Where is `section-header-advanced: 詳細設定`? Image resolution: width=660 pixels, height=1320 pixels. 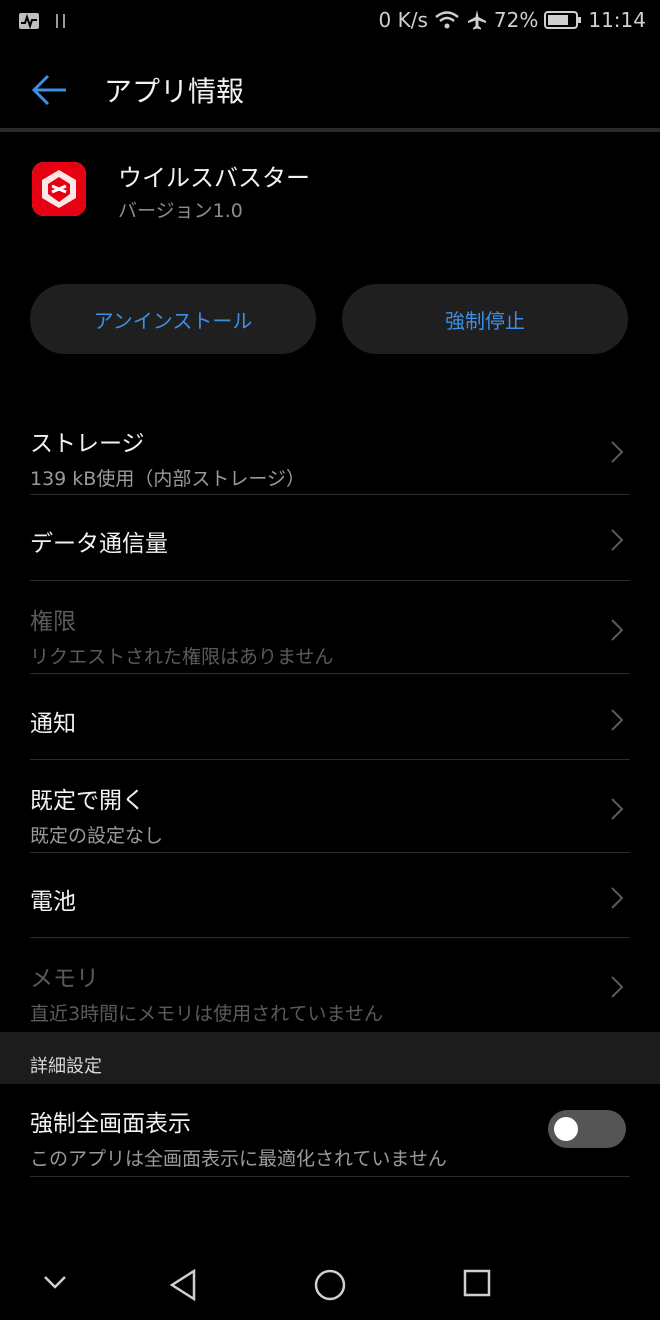 section-header-advanced: 詳細設定 is located at coordinates (330, 1058).